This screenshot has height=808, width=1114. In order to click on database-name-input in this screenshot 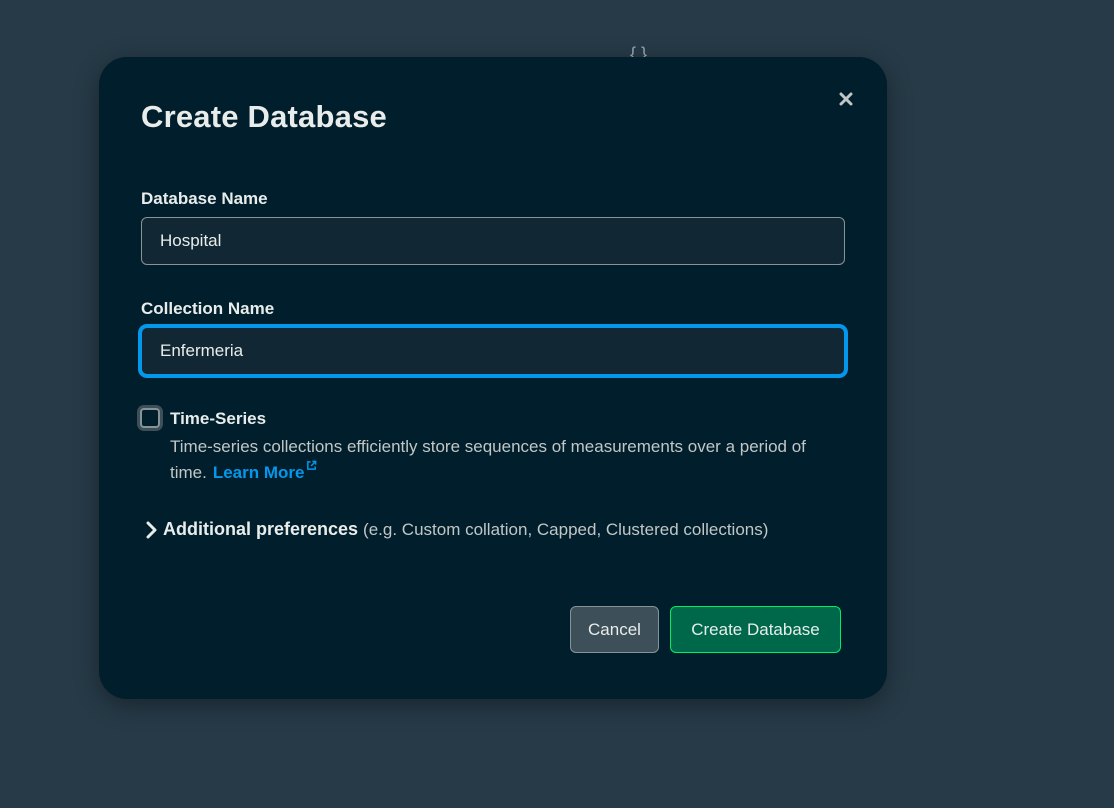, I will do `click(493, 241)`.